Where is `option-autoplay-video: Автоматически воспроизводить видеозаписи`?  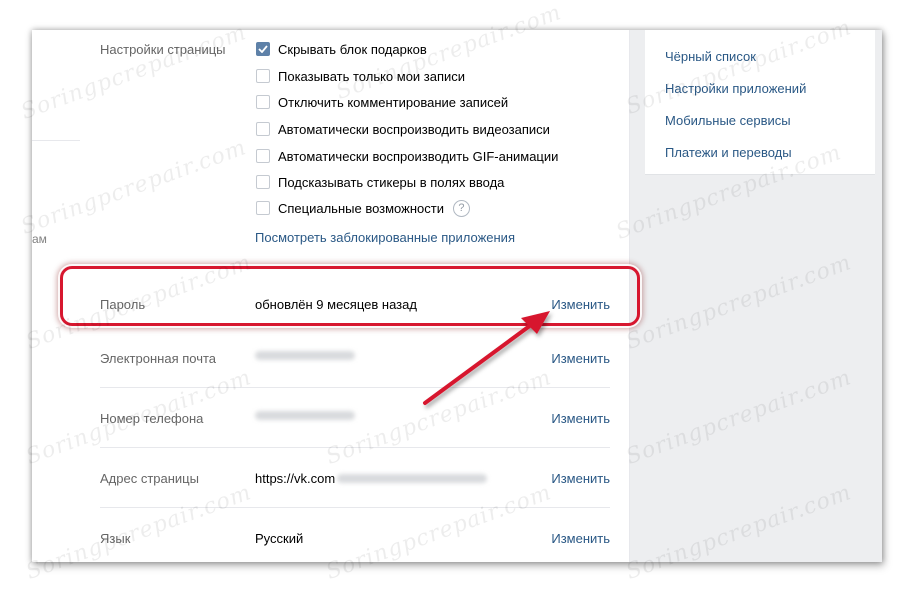 option-autoplay-video: Автоматически воспроизводить видеозаписи is located at coordinates (403, 129).